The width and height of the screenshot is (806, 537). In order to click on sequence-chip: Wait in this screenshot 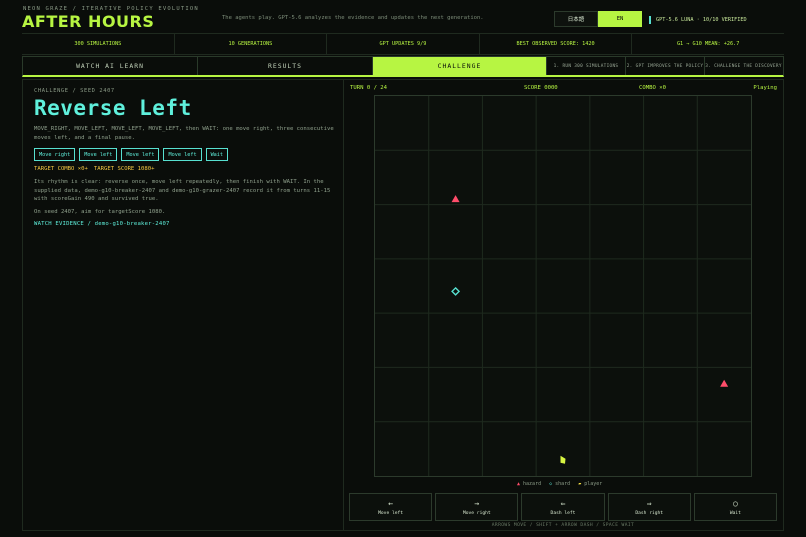, I will do `click(217, 154)`.